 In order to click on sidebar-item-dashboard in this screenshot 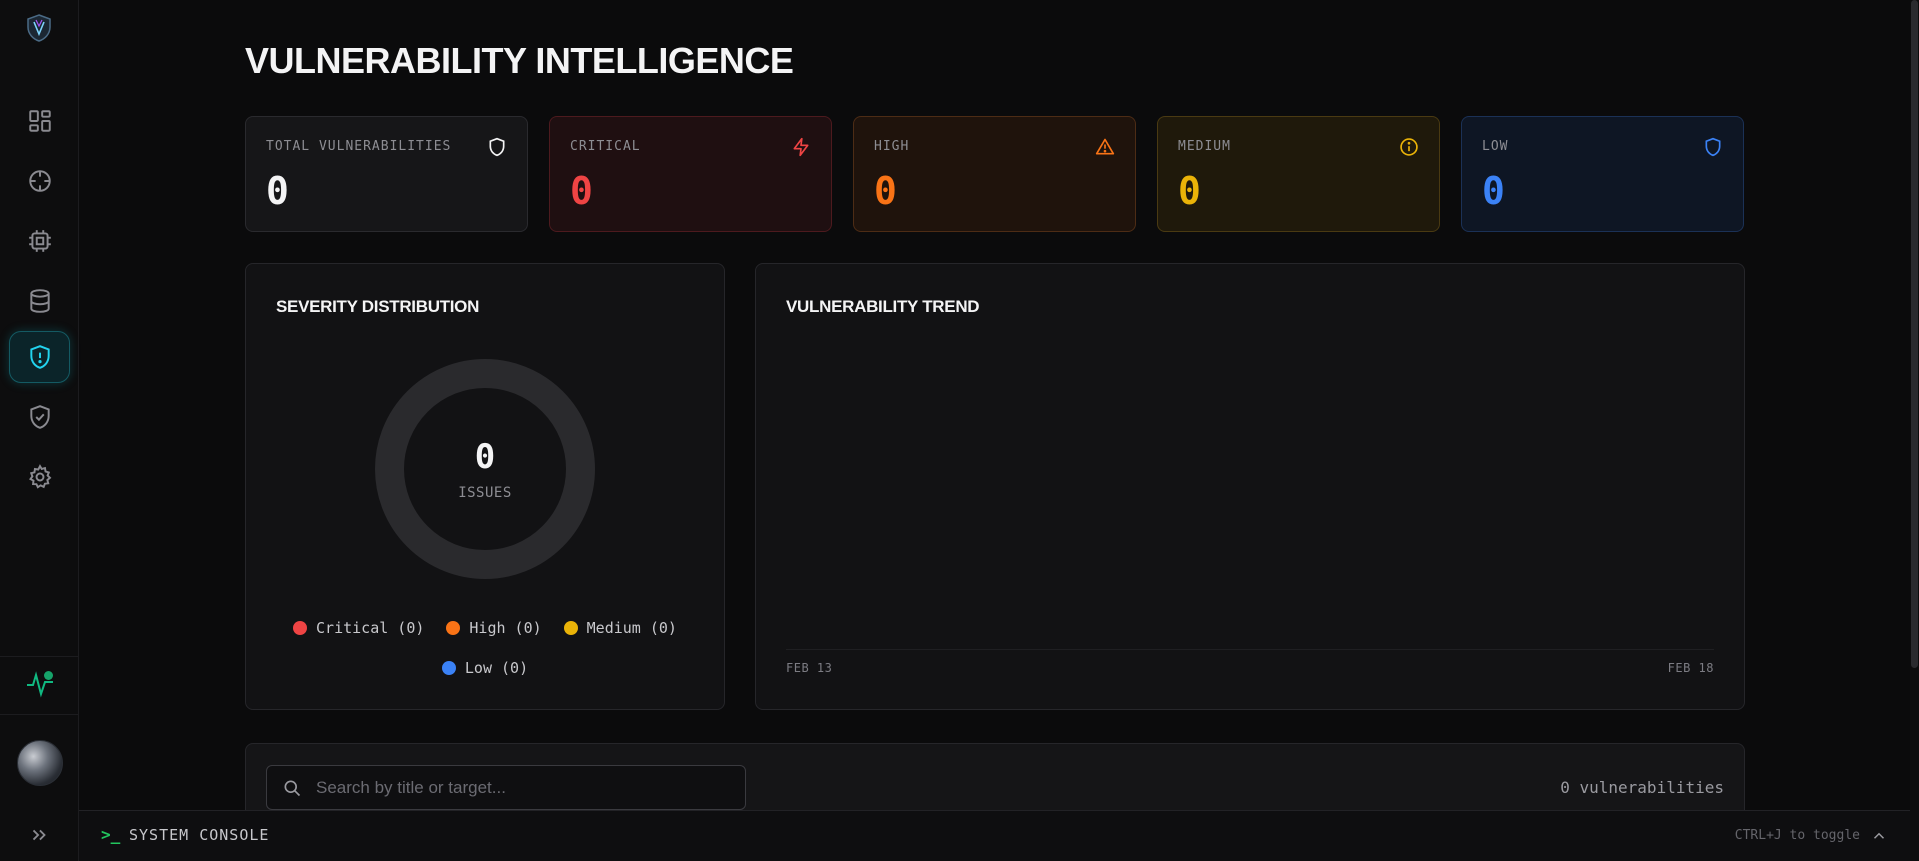, I will do `click(39, 121)`.